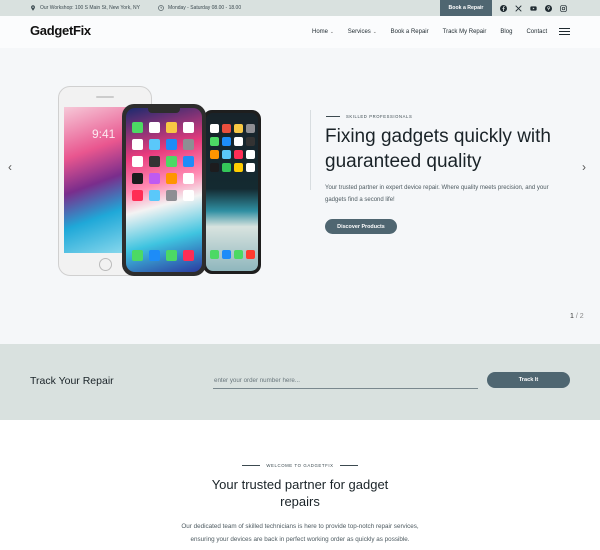 The width and height of the screenshot is (600, 550). I want to click on nav-label: Home, so click(320, 32).